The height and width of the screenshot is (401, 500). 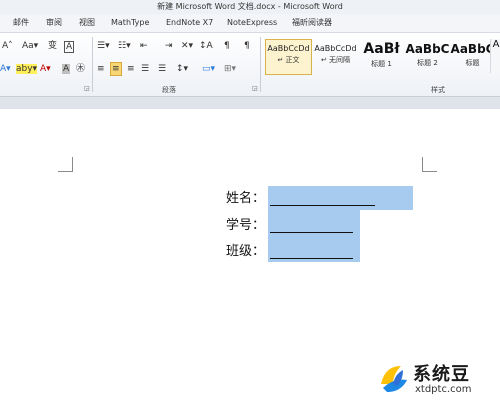 What do you see at coordinates (340, 60) in the screenshot?
I see `style-name: 无间隔` at bounding box center [340, 60].